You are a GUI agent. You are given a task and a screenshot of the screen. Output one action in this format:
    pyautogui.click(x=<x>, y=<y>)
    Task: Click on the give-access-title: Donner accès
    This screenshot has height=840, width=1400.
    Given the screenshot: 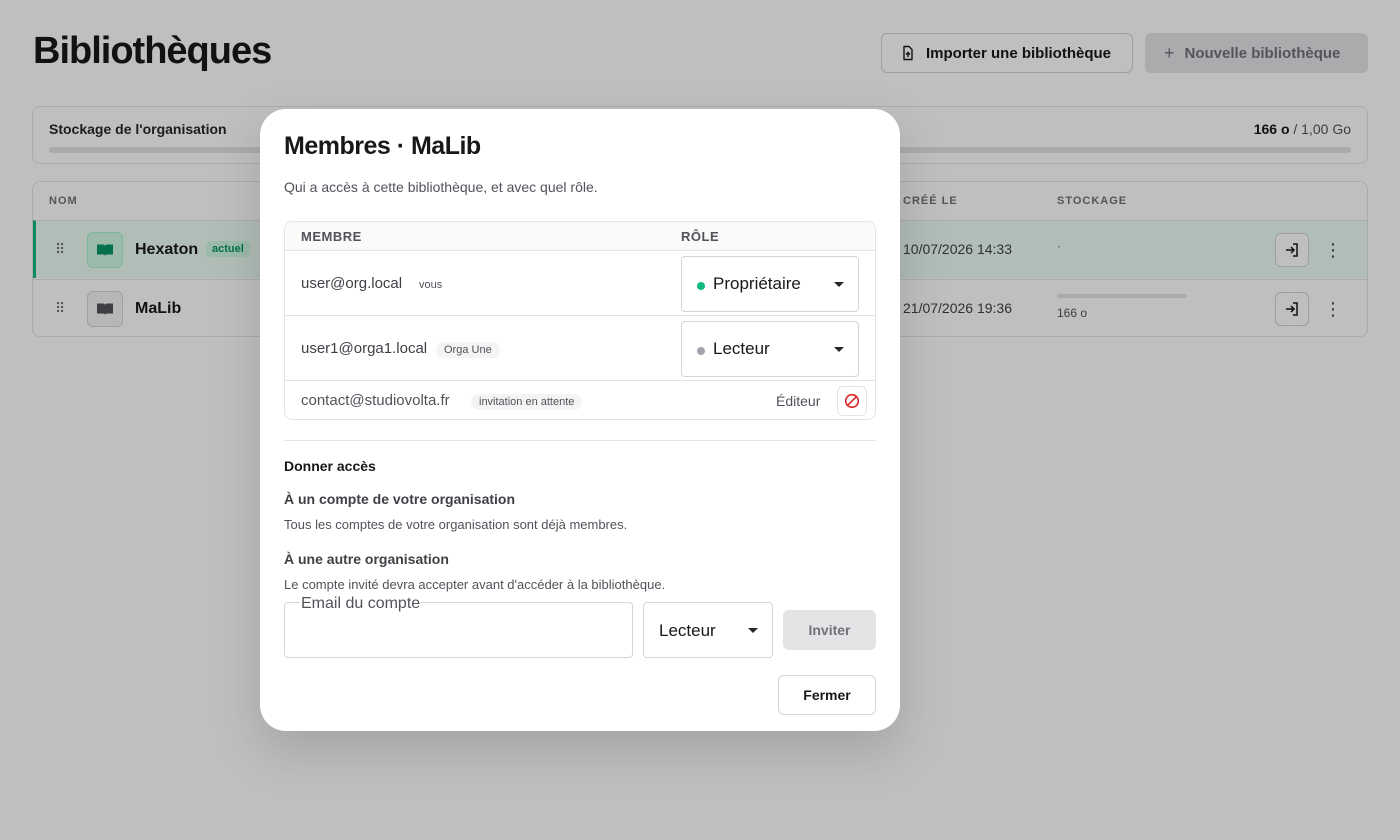 What is the action you would take?
    pyautogui.click(x=330, y=466)
    